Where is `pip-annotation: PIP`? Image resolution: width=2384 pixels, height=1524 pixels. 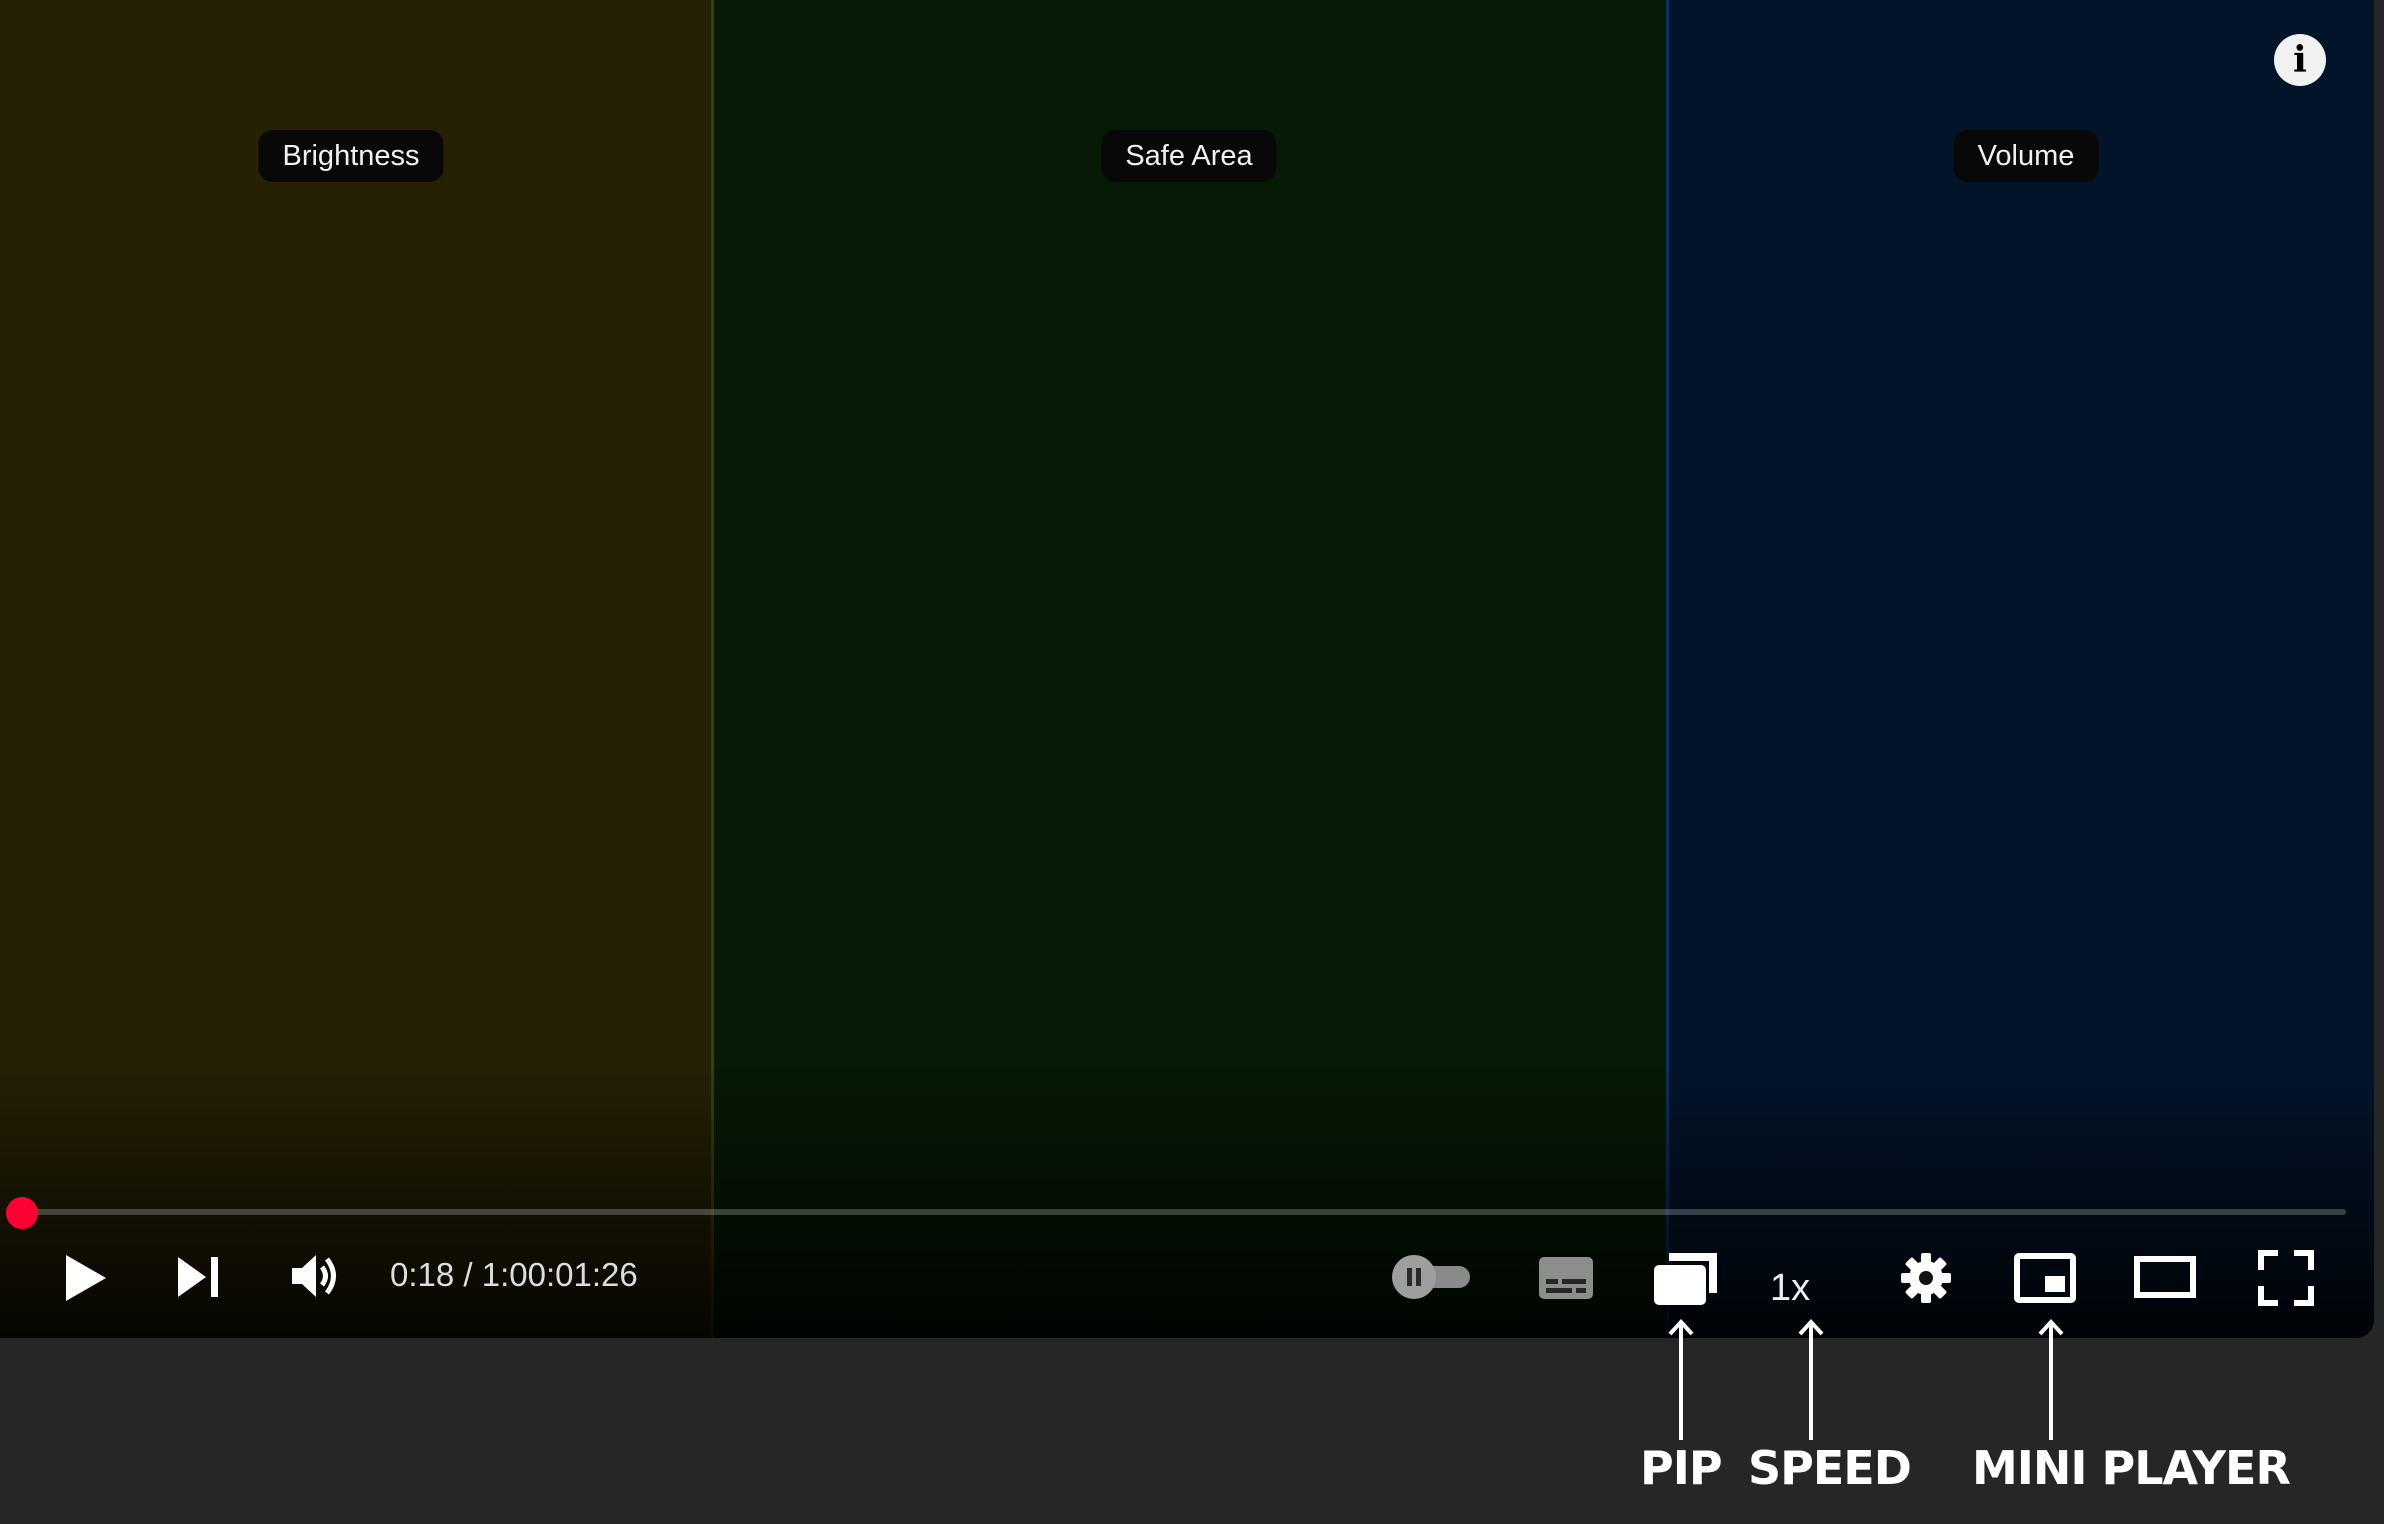
pip-annotation: PIP is located at coordinates (1681, 1468).